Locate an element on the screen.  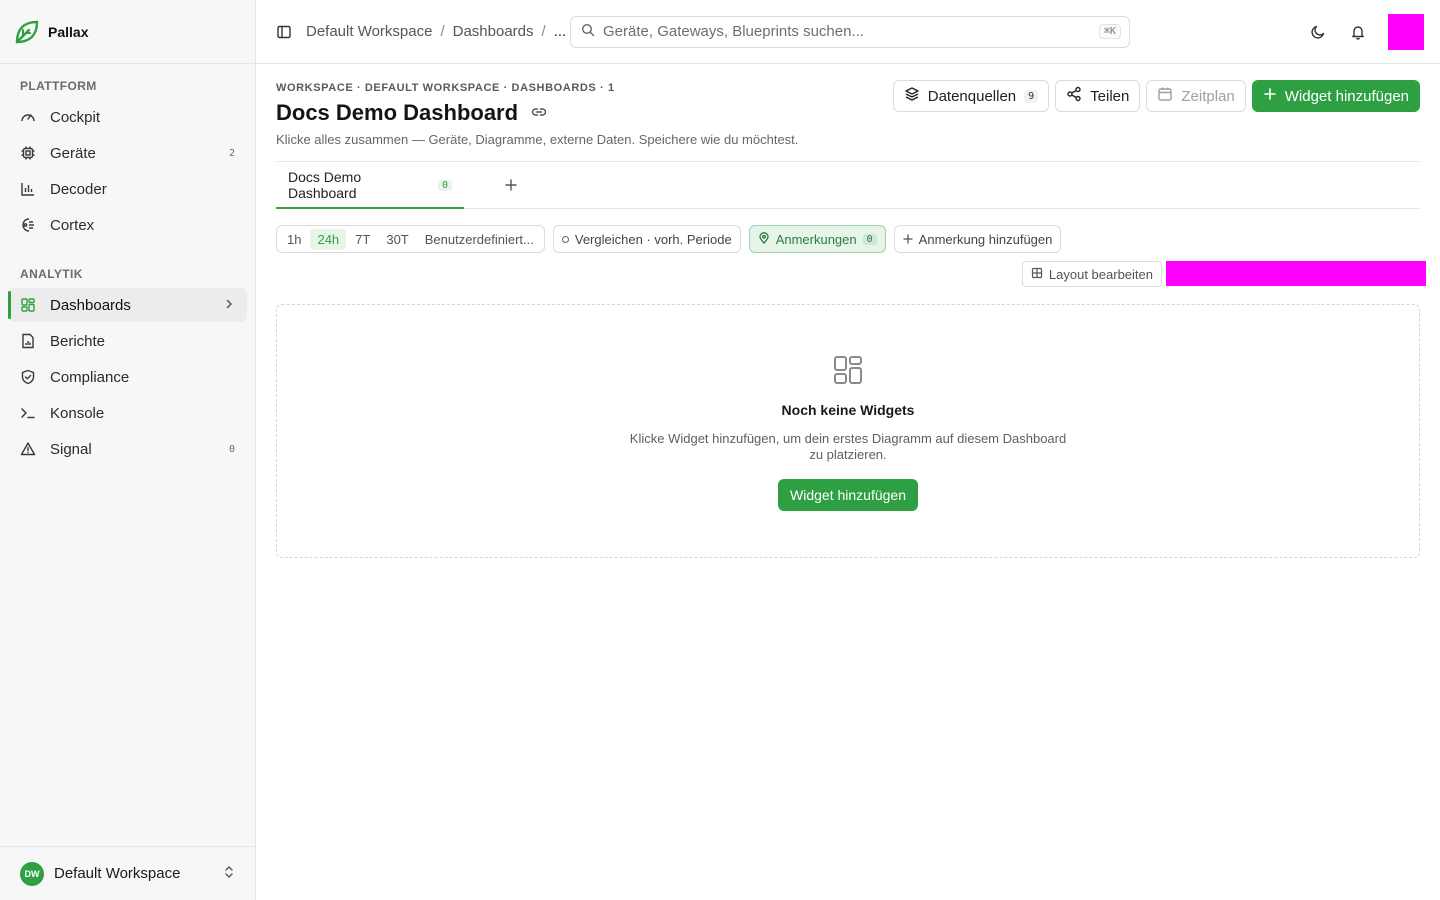
title-line: Docs Demo Dashboard is located at coordinates (537, 113).